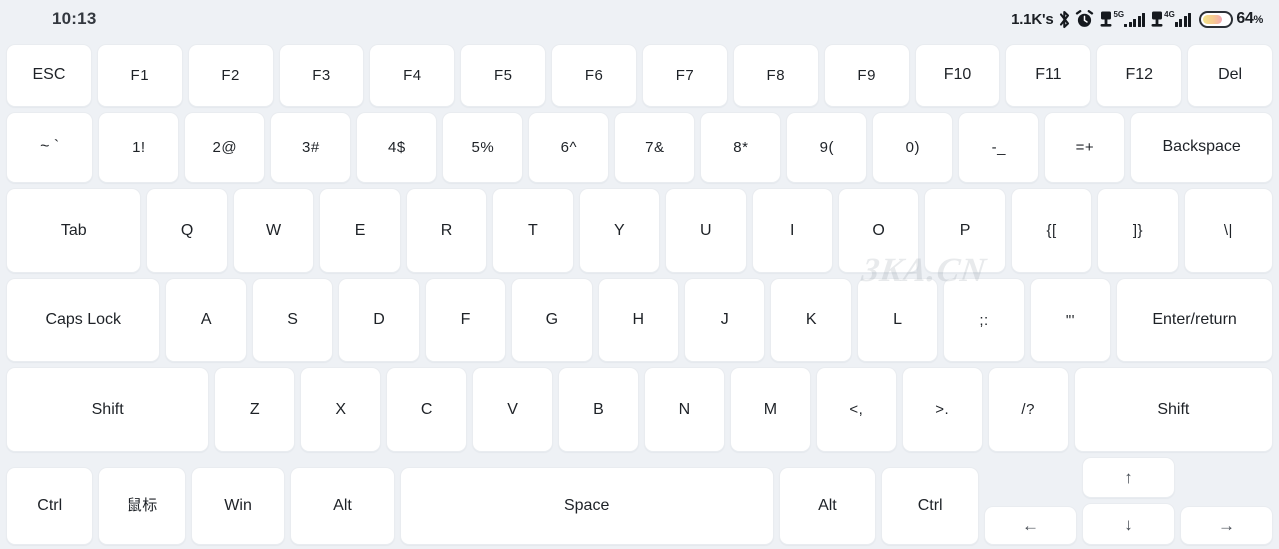 The image size is (1279, 549). Describe the element at coordinates (74, 18) in the screenshot. I see `status-clock: 10:13` at that location.